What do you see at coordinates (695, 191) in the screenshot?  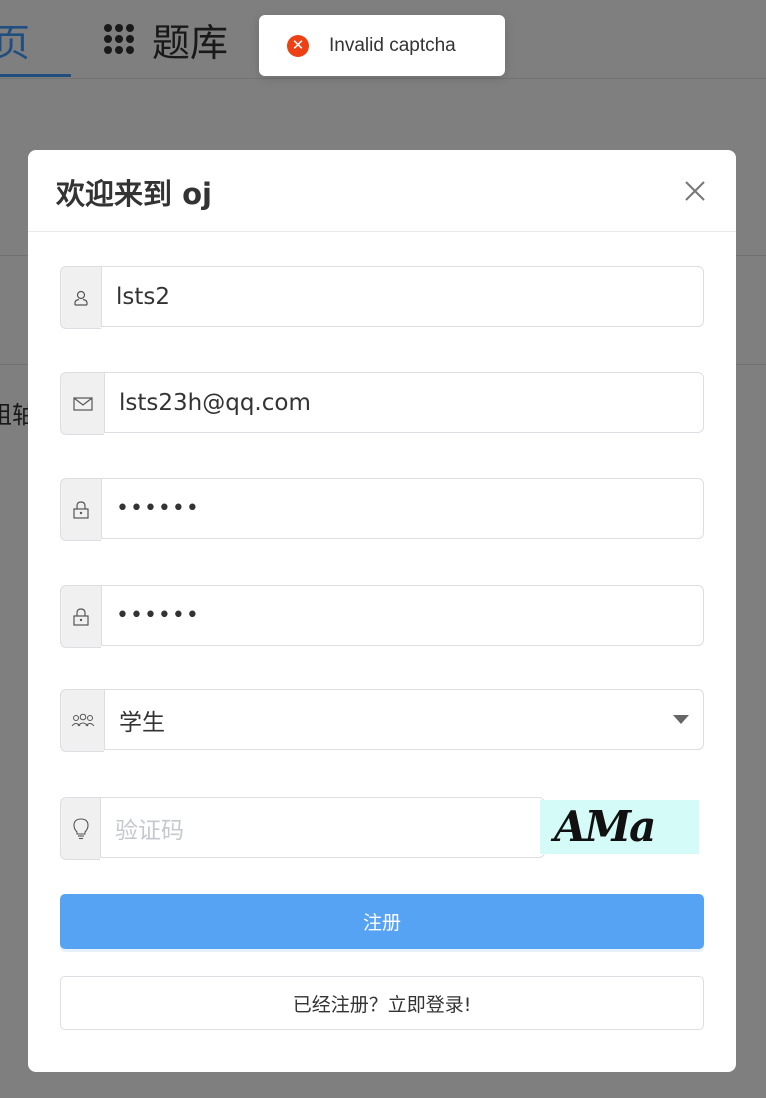 I see `close-icon` at bounding box center [695, 191].